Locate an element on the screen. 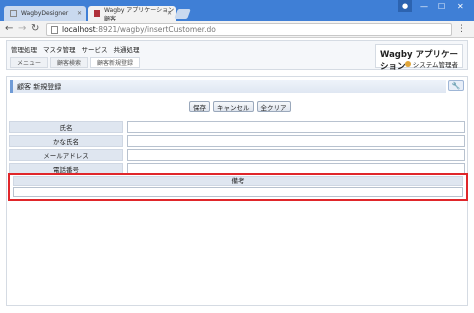  current-user: システム管理者 is located at coordinates (431, 64).